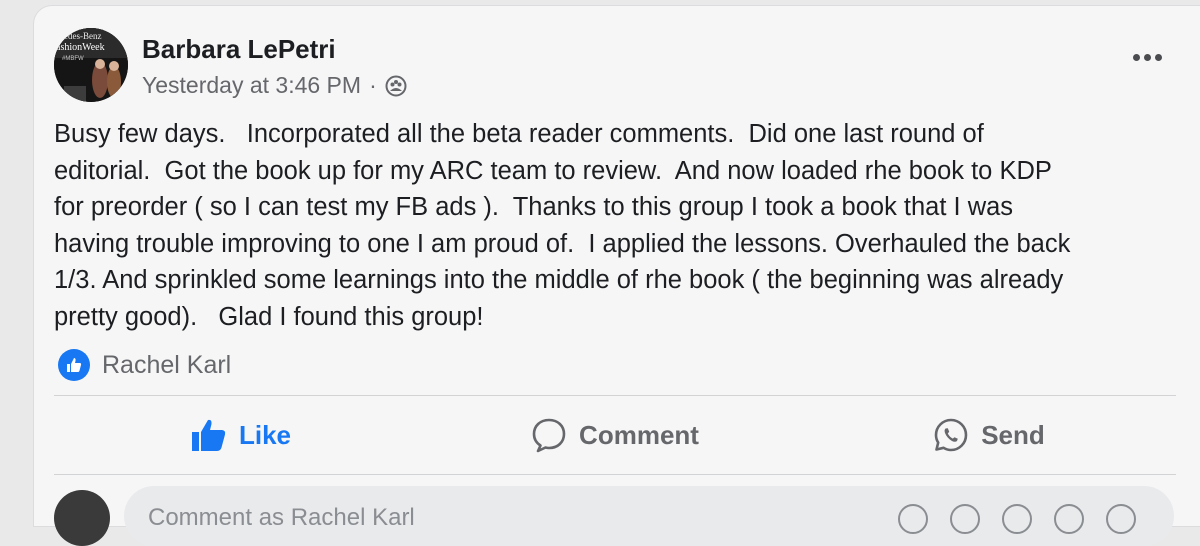 The width and height of the screenshot is (1200, 546). I want to click on like-label: Like, so click(265, 434).